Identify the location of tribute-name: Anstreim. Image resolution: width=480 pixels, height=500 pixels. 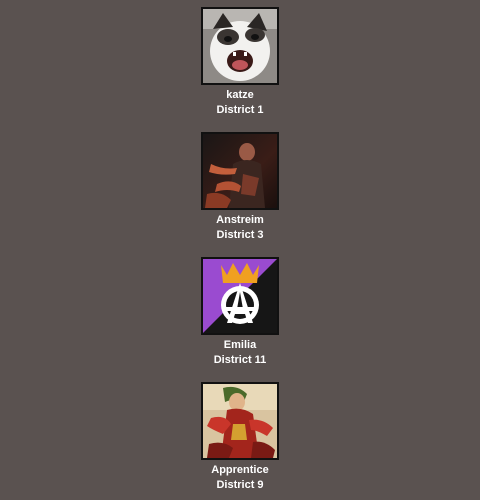
(240, 220).